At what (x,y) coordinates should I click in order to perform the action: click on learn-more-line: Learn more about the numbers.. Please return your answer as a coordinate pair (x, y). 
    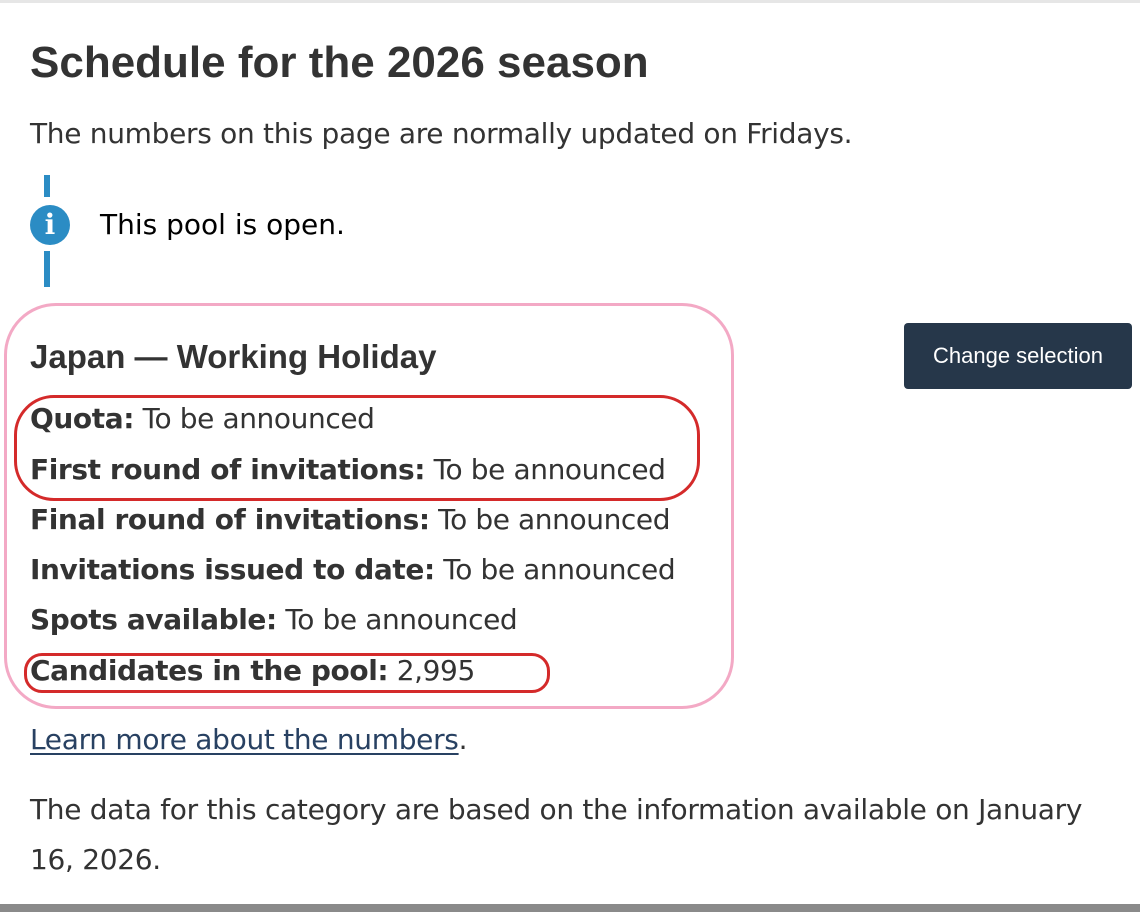
    Looking at the image, I should click on (249, 740).